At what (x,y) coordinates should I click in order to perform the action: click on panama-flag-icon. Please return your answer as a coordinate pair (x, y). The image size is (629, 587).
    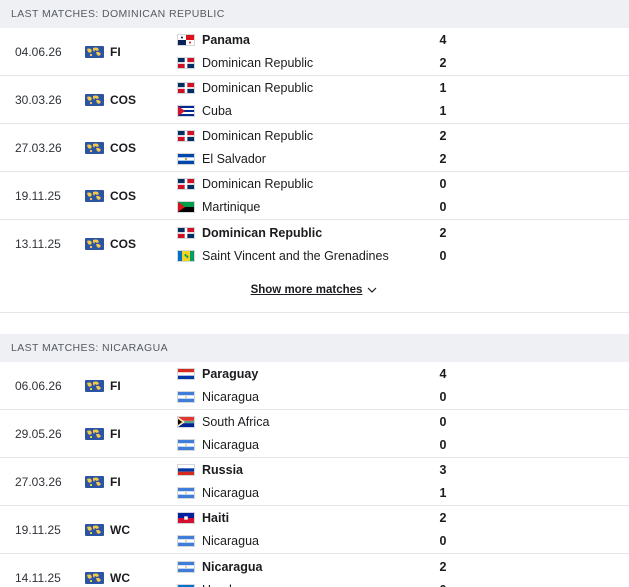
    Looking at the image, I should click on (186, 40).